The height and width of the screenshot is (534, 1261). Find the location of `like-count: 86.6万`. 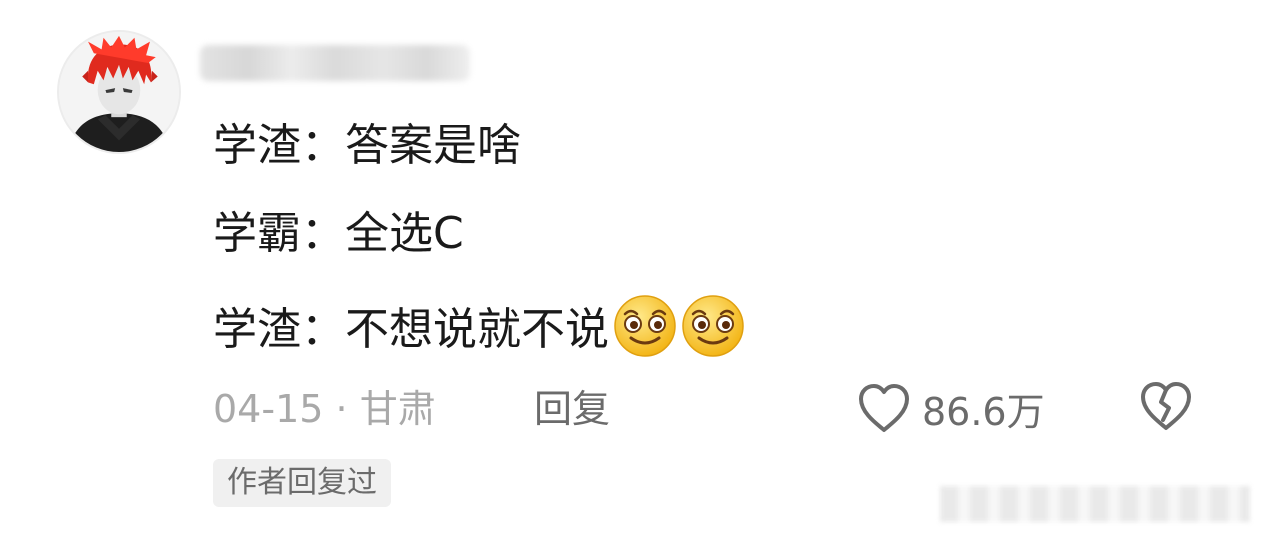

like-count: 86.6万 is located at coordinates (983, 411).